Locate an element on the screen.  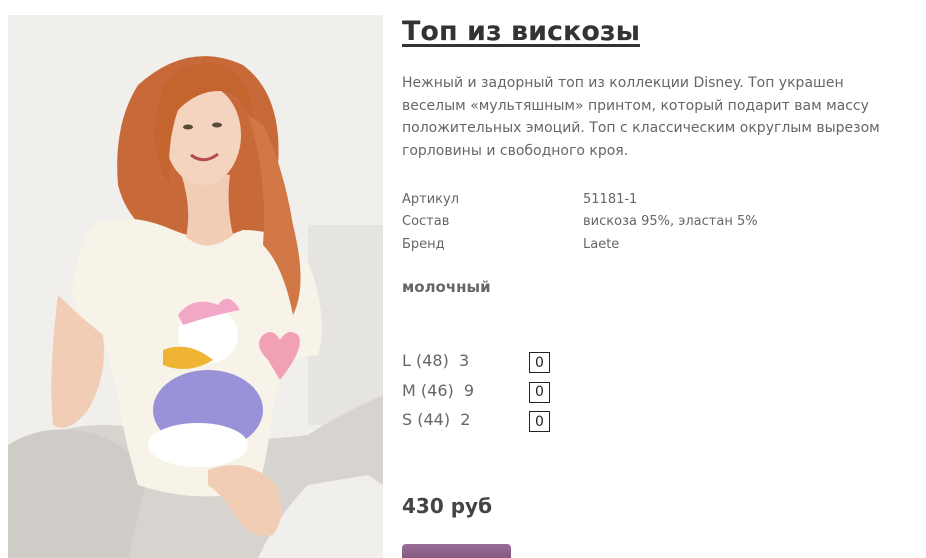
spec-row-composition: Состав вискоза 95%, эластан 5% is located at coordinates (652, 222).